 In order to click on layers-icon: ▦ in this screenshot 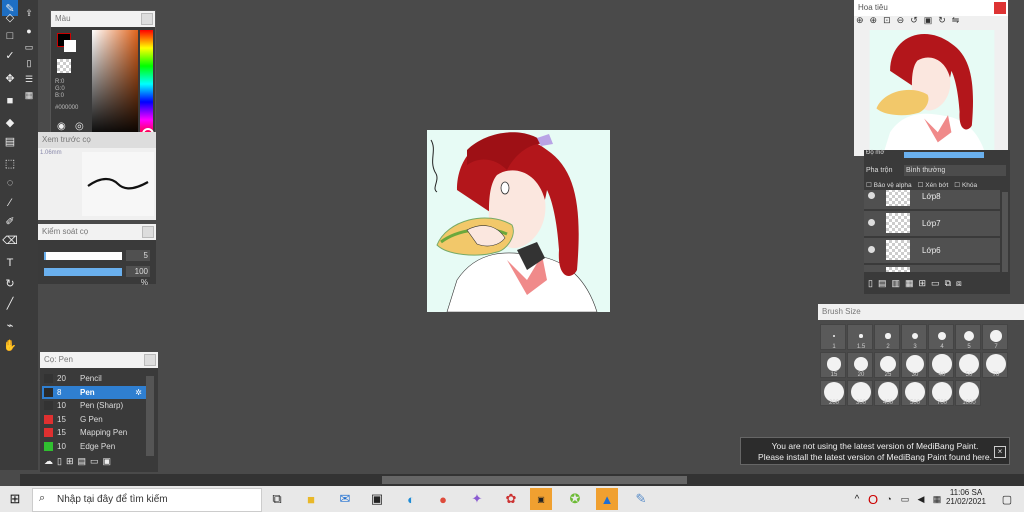, I will do `click(29, 95)`.